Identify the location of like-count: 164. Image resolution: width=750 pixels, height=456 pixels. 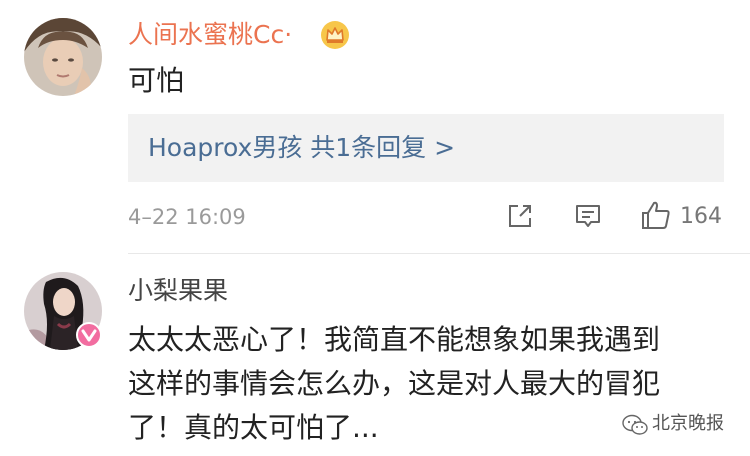
(701, 216).